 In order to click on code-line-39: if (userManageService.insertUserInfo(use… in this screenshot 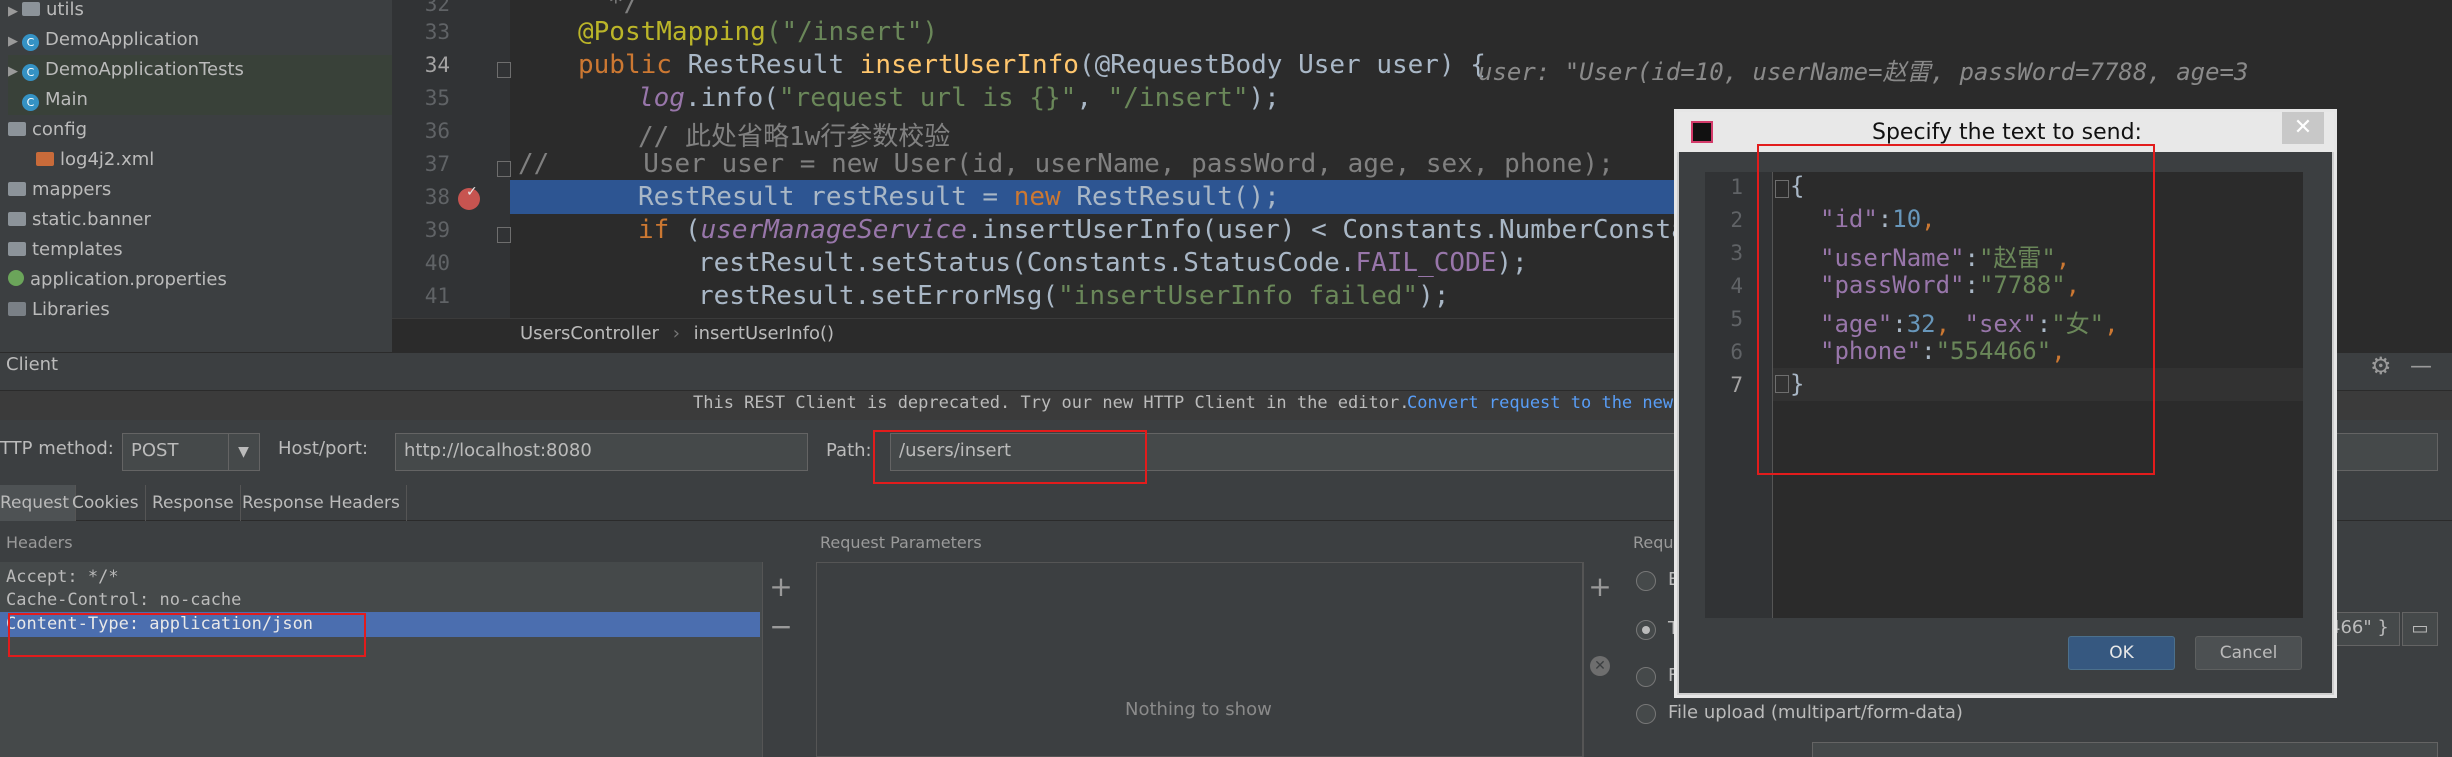, I will do `click(1186, 230)`.